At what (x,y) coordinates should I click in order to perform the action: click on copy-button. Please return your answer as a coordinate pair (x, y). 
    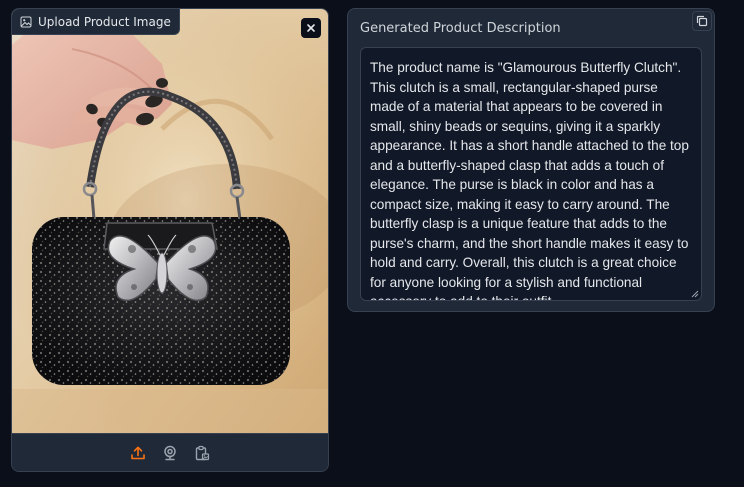
    Looking at the image, I should click on (702, 21).